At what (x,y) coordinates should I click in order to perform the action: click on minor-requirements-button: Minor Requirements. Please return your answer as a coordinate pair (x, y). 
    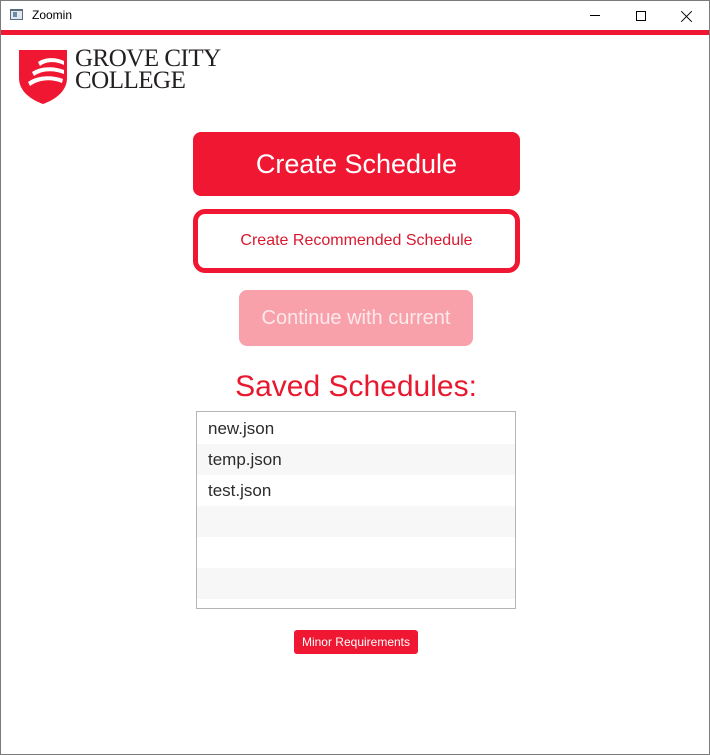
    Looking at the image, I should click on (356, 642).